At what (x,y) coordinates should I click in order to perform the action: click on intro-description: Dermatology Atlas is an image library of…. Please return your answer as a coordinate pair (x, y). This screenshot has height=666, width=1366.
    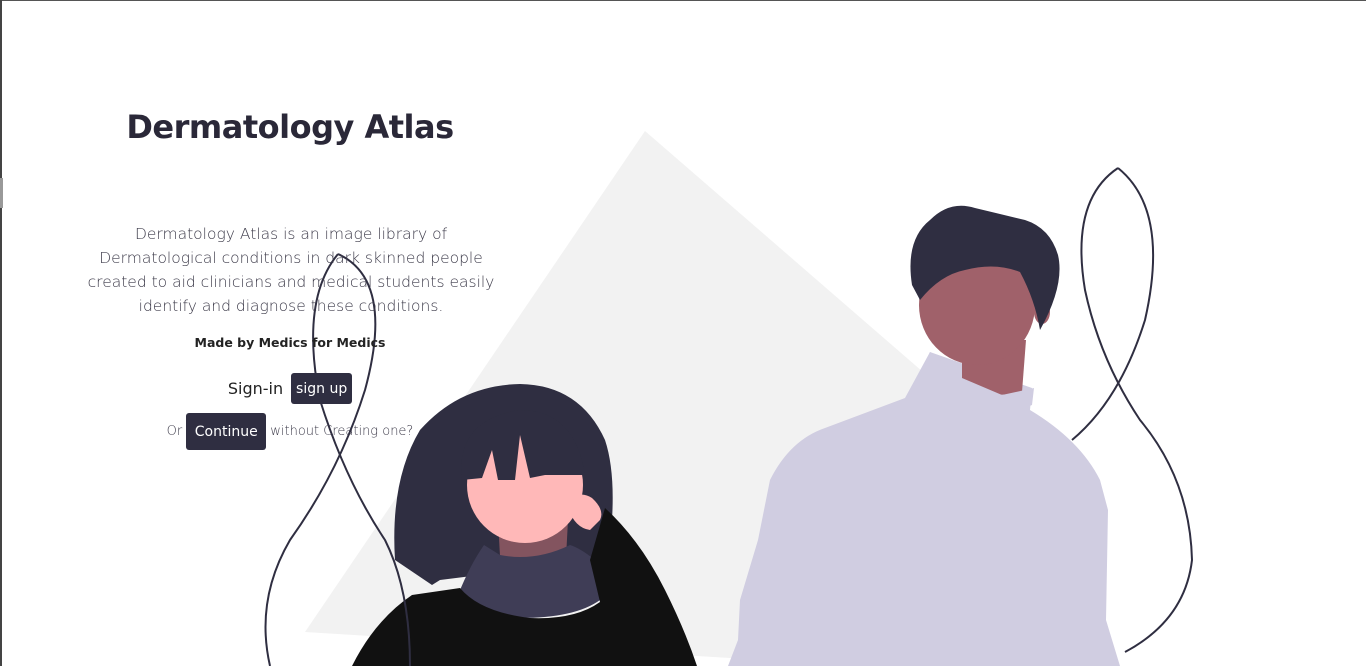
    Looking at the image, I should click on (291, 270).